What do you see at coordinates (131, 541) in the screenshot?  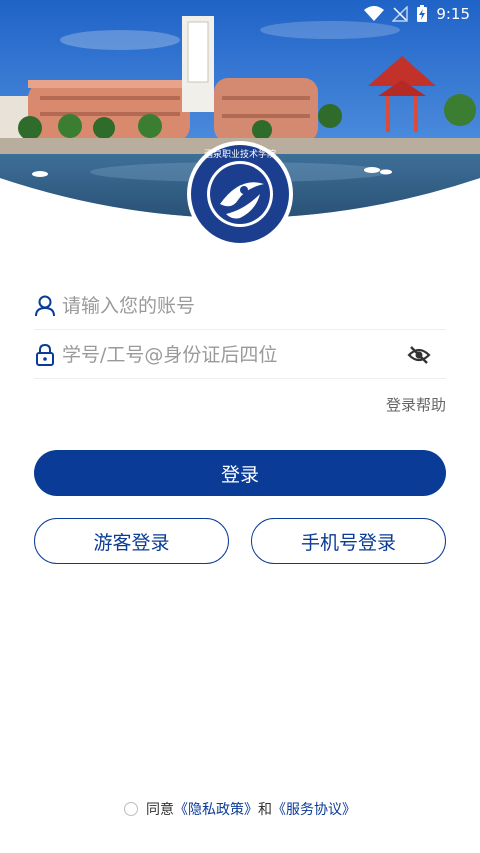 I see `guest-login-button: 游客登录` at bounding box center [131, 541].